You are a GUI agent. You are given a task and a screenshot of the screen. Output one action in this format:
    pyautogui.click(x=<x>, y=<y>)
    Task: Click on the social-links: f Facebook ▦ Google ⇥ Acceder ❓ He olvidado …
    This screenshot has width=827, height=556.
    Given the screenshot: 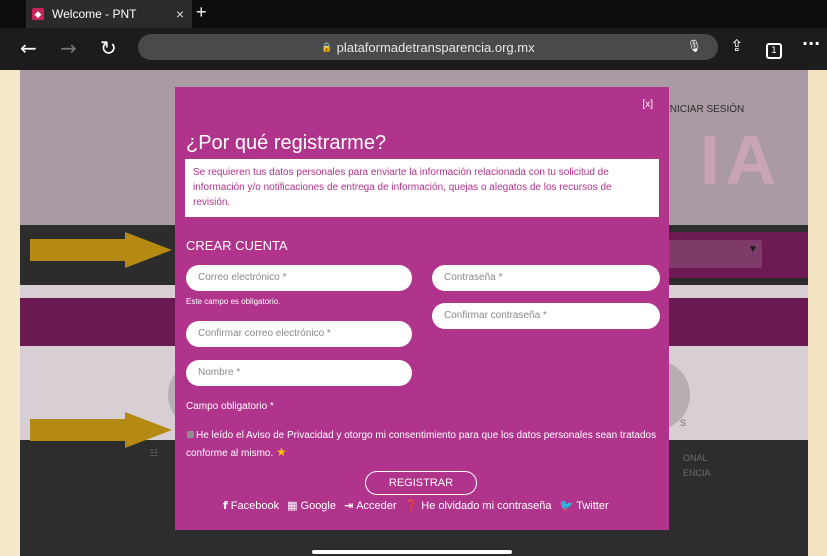 What is the action you would take?
    pyautogui.click(x=420, y=505)
    